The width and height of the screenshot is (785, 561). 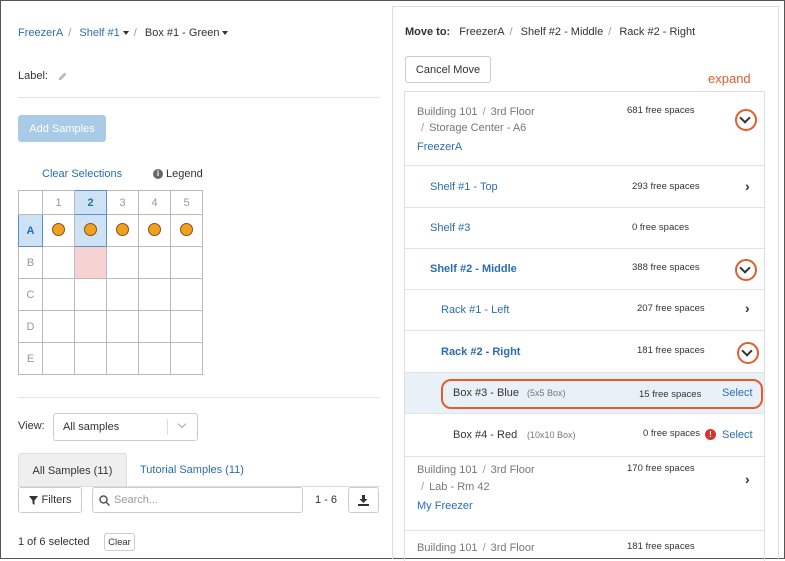 What do you see at coordinates (31, 426) in the screenshot?
I see `view-label: View:` at bounding box center [31, 426].